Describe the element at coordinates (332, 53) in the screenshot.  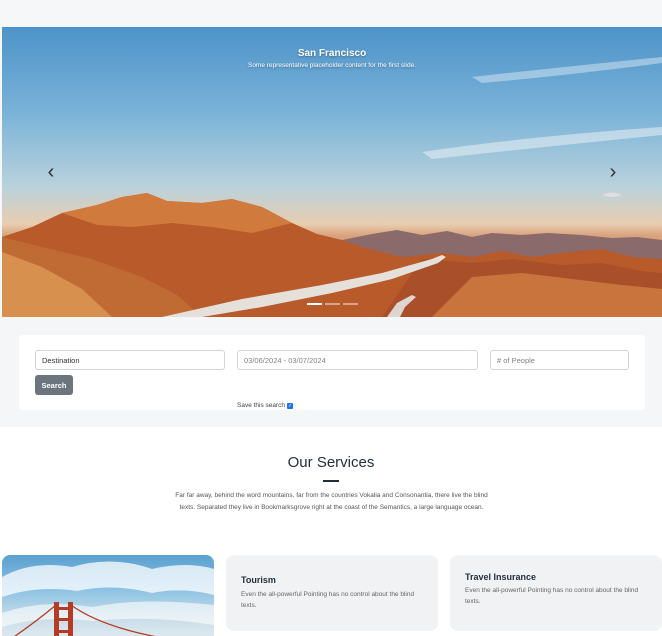
I see `slide-title: San Francisco` at that location.